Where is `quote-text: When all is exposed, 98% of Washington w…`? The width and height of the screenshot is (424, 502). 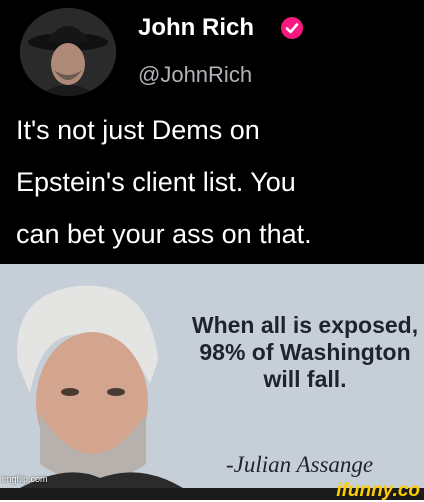
quote-text: When all is exposed, 98% of Washington w… is located at coordinates (305, 352).